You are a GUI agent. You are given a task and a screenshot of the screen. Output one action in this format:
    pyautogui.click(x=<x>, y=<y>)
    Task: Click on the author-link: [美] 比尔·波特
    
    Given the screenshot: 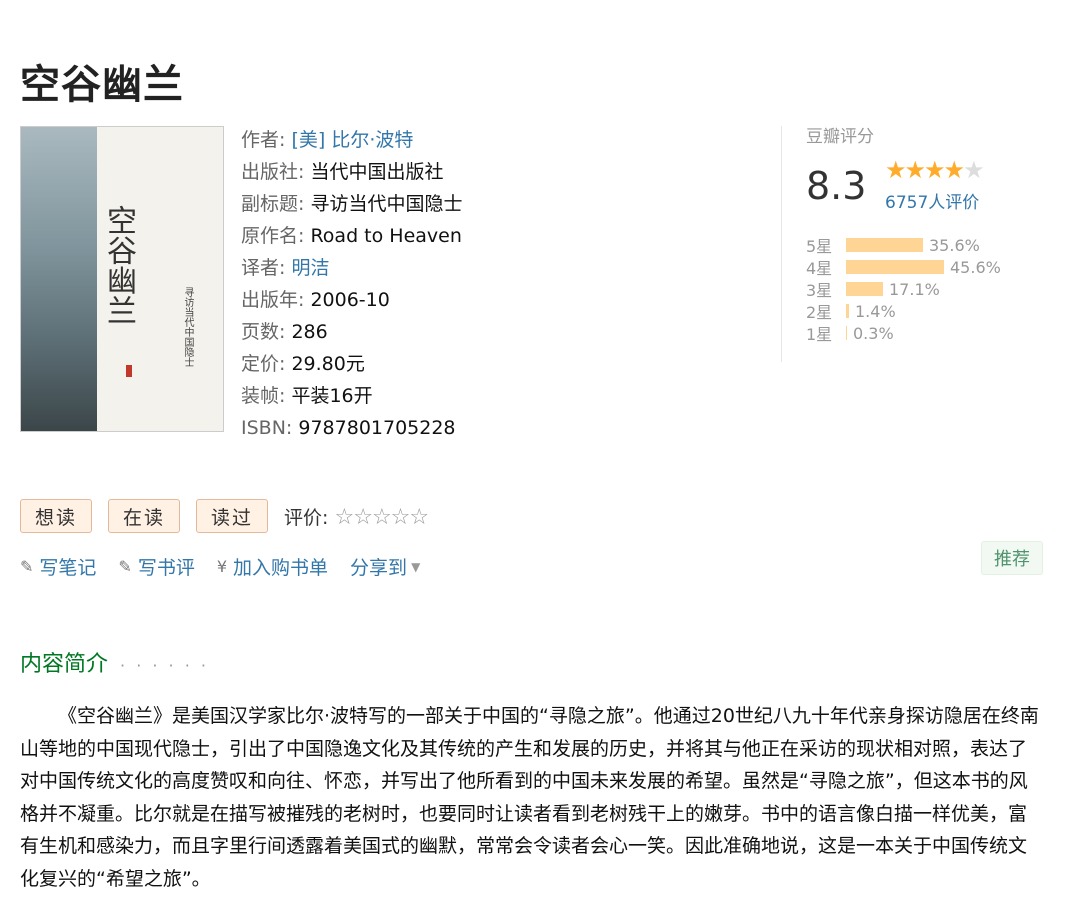 What is the action you would take?
    pyautogui.click(x=352, y=140)
    